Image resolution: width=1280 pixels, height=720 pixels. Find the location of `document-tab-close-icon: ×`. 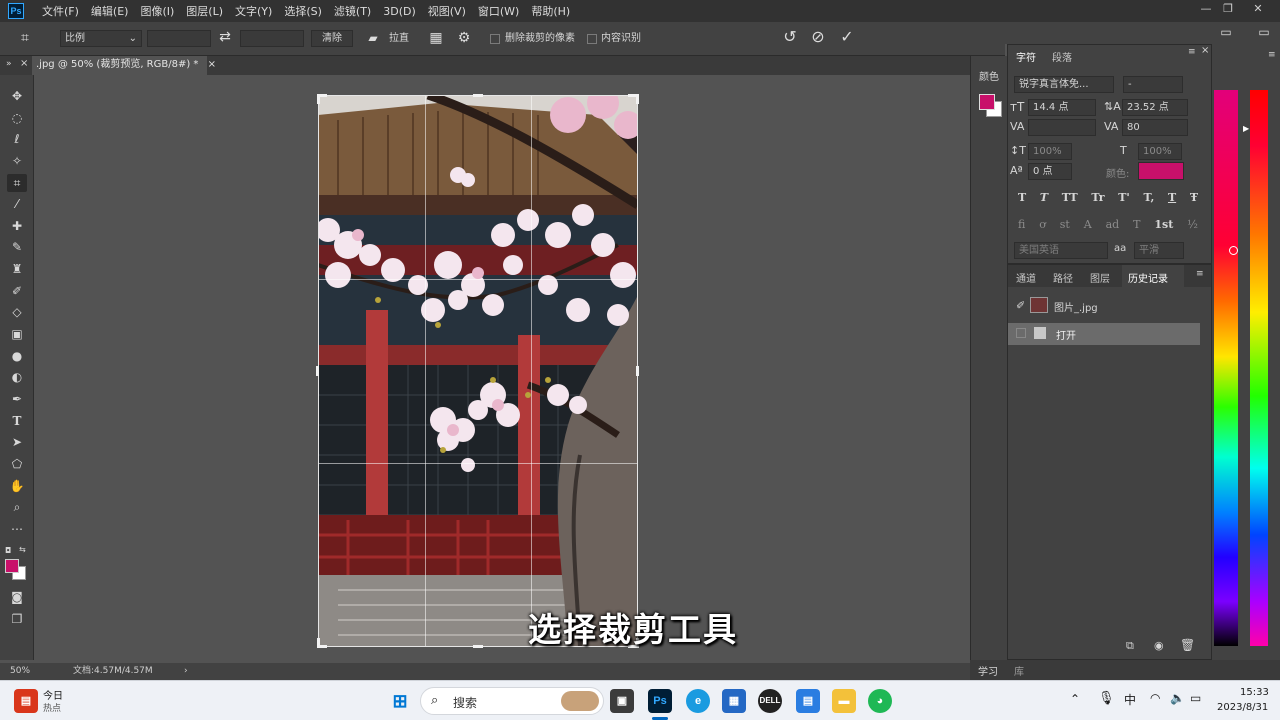

document-tab-close-icon: × is located at coordinates (212, 64).